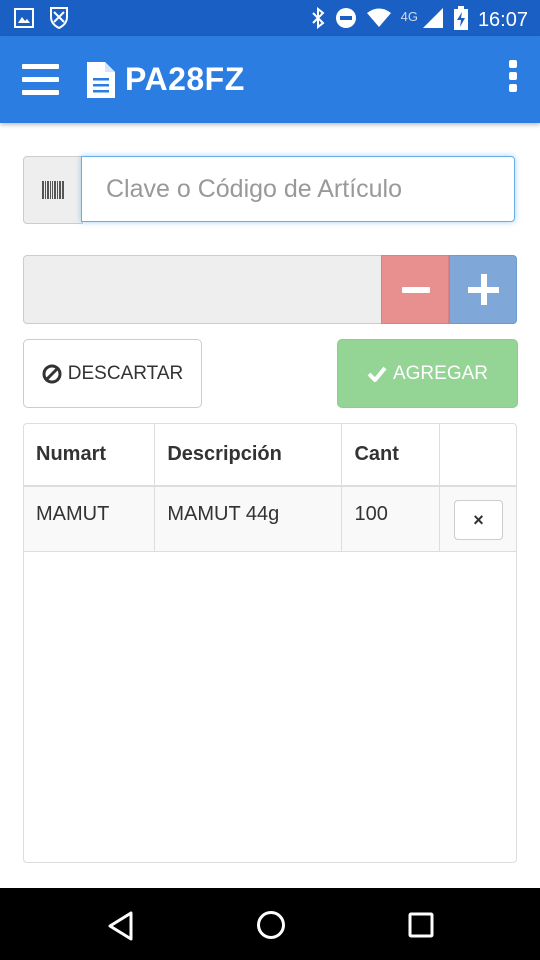 The image size is (540, 960). I want to click on barcode-addon, so click(53, 190).